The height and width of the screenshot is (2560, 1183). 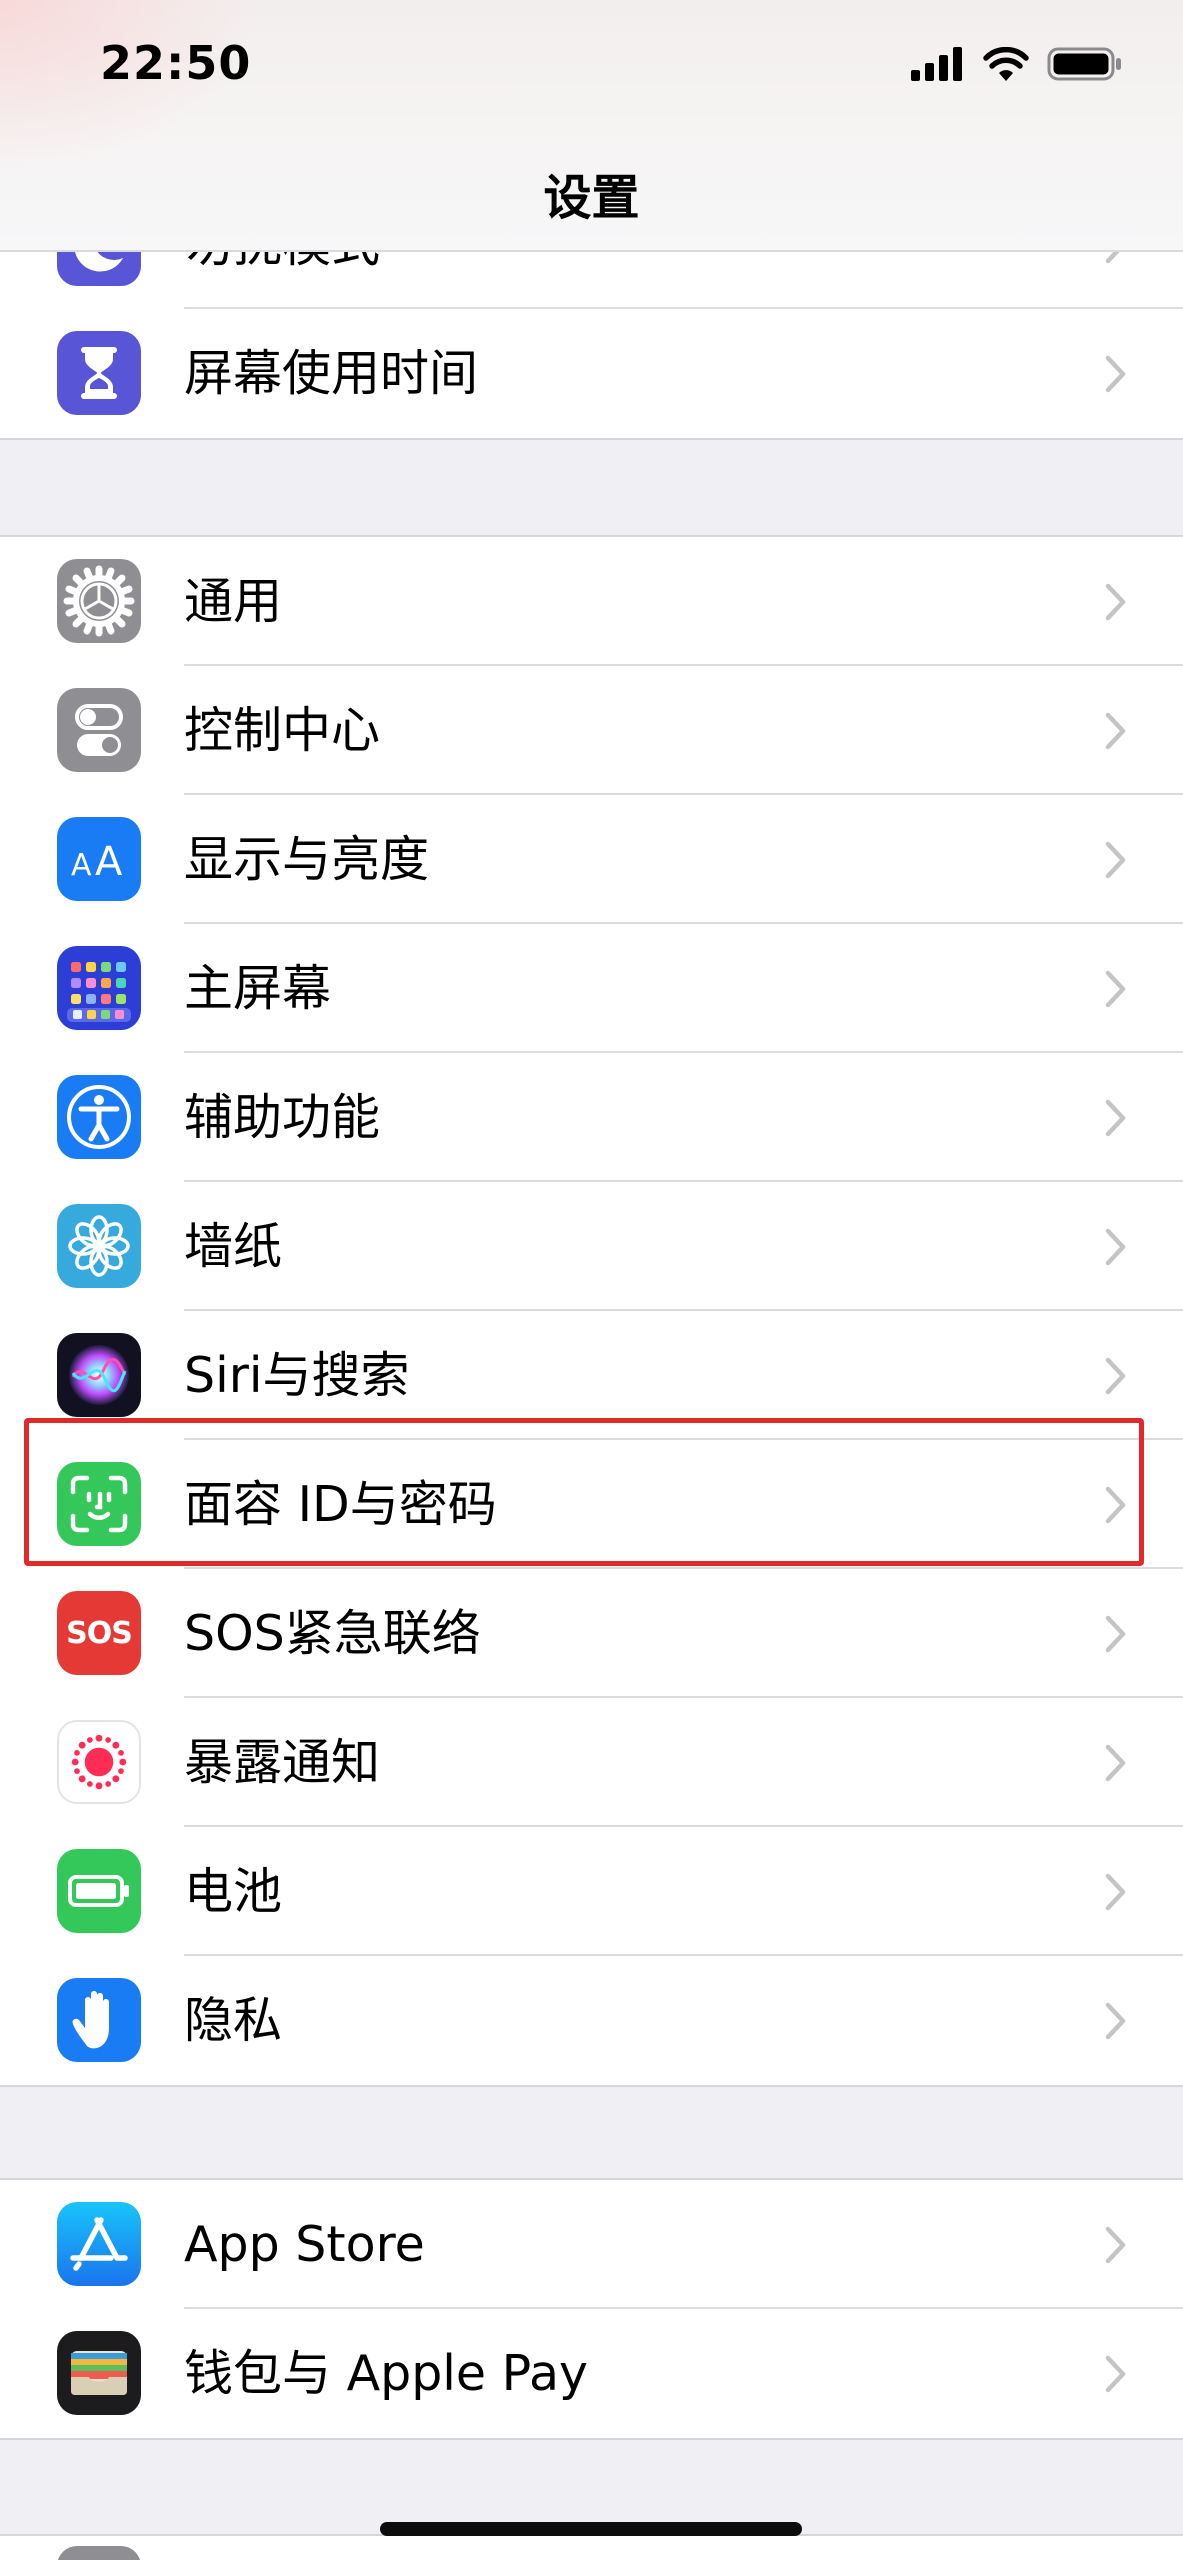 I want to click on sos-icon: SOS, so click(x=99, y=1633).